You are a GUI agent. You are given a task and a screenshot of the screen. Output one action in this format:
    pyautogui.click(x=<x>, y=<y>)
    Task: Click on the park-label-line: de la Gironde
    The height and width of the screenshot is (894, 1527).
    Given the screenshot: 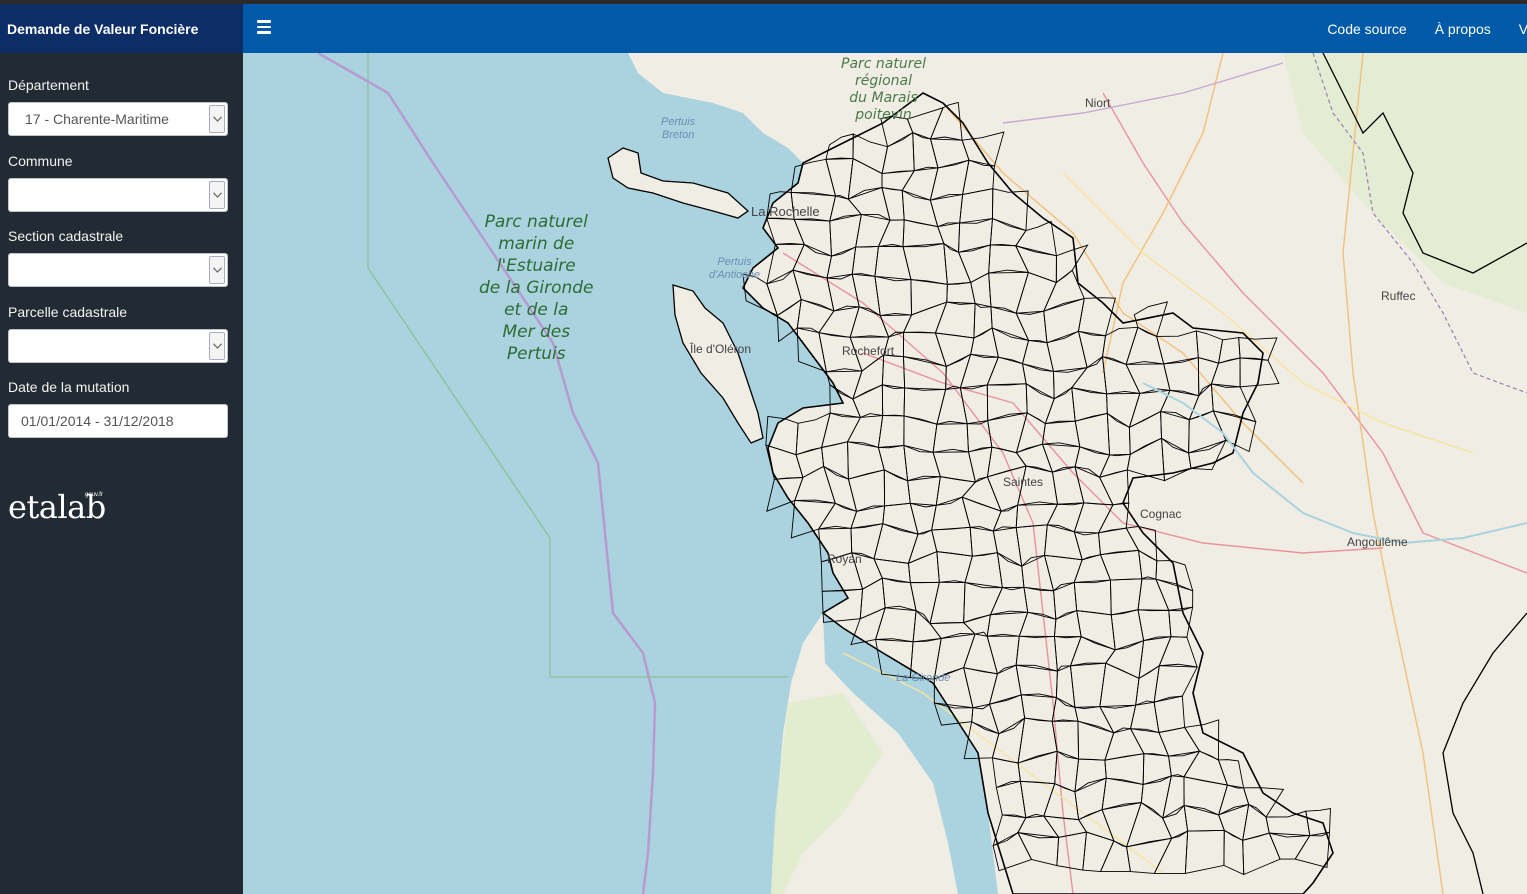 What is the action you would take?
    pyautogui.click(x=536, y=288)
    